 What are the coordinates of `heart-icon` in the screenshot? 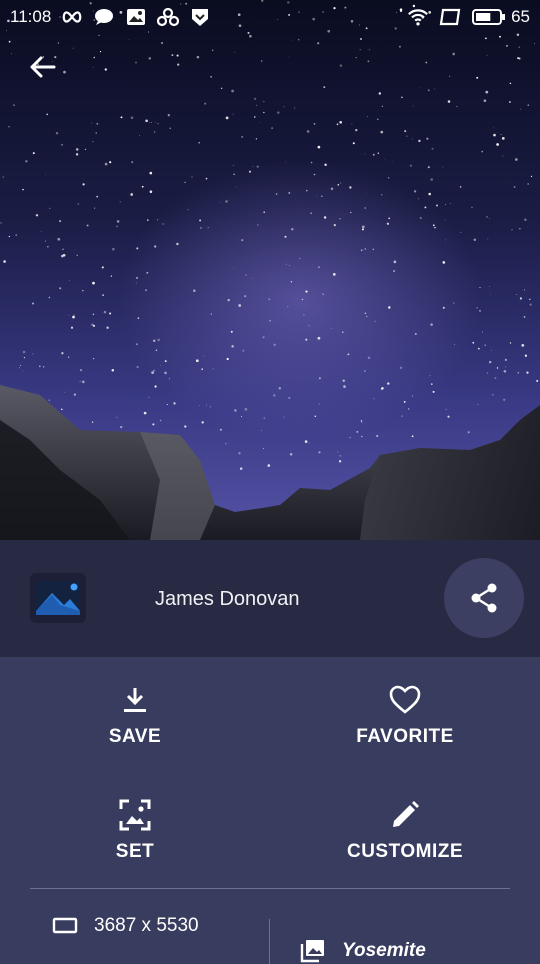 It's located at (405, 700).